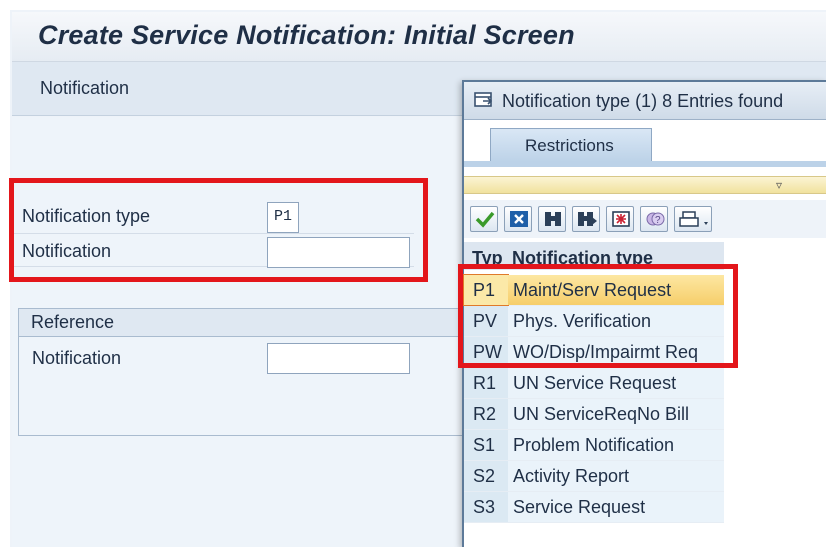 The image size is (826, 547). What do you see at coordinates (486, 414) in the screenshot?
I see `list-item-code: R2` at bounding box center [486, 414].